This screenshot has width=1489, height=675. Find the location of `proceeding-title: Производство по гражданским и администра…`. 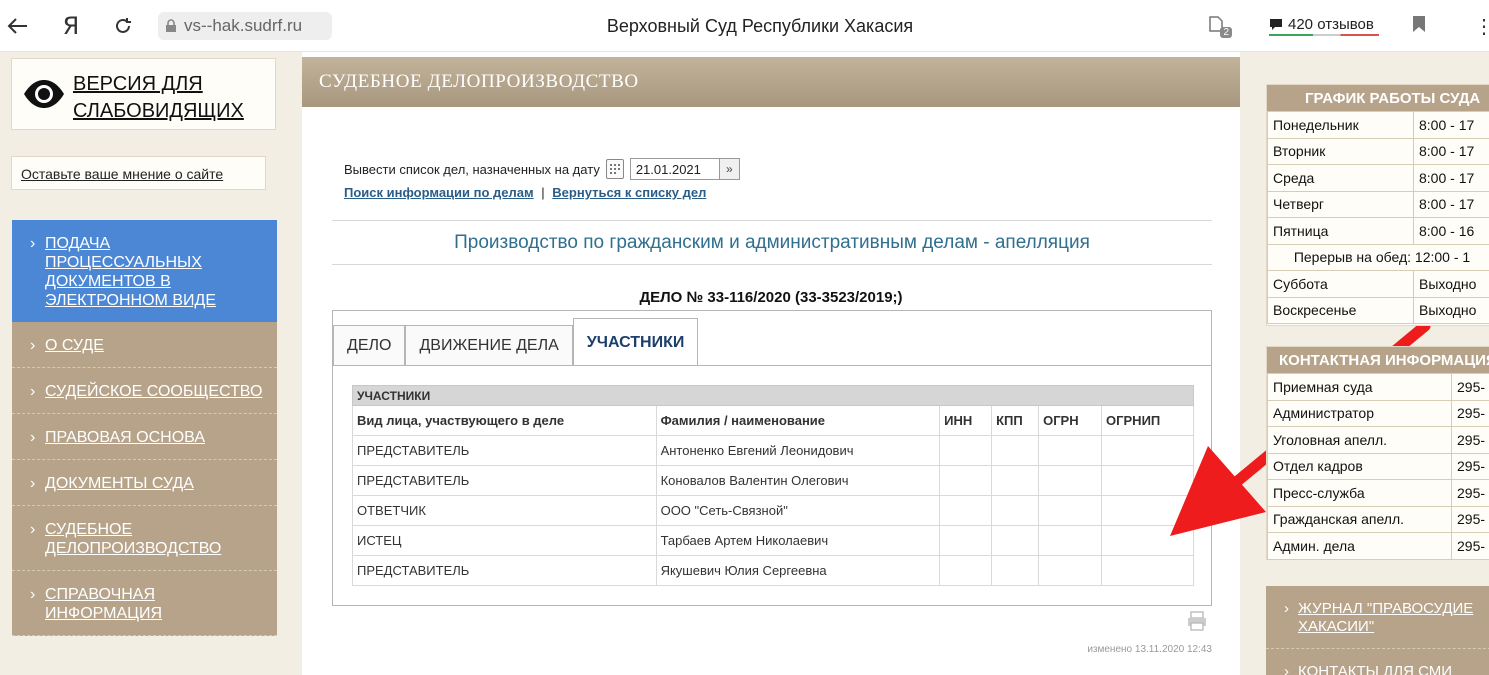

proceeding-title: Производство по гражданским и администра… is located at coordinates (772, 242).